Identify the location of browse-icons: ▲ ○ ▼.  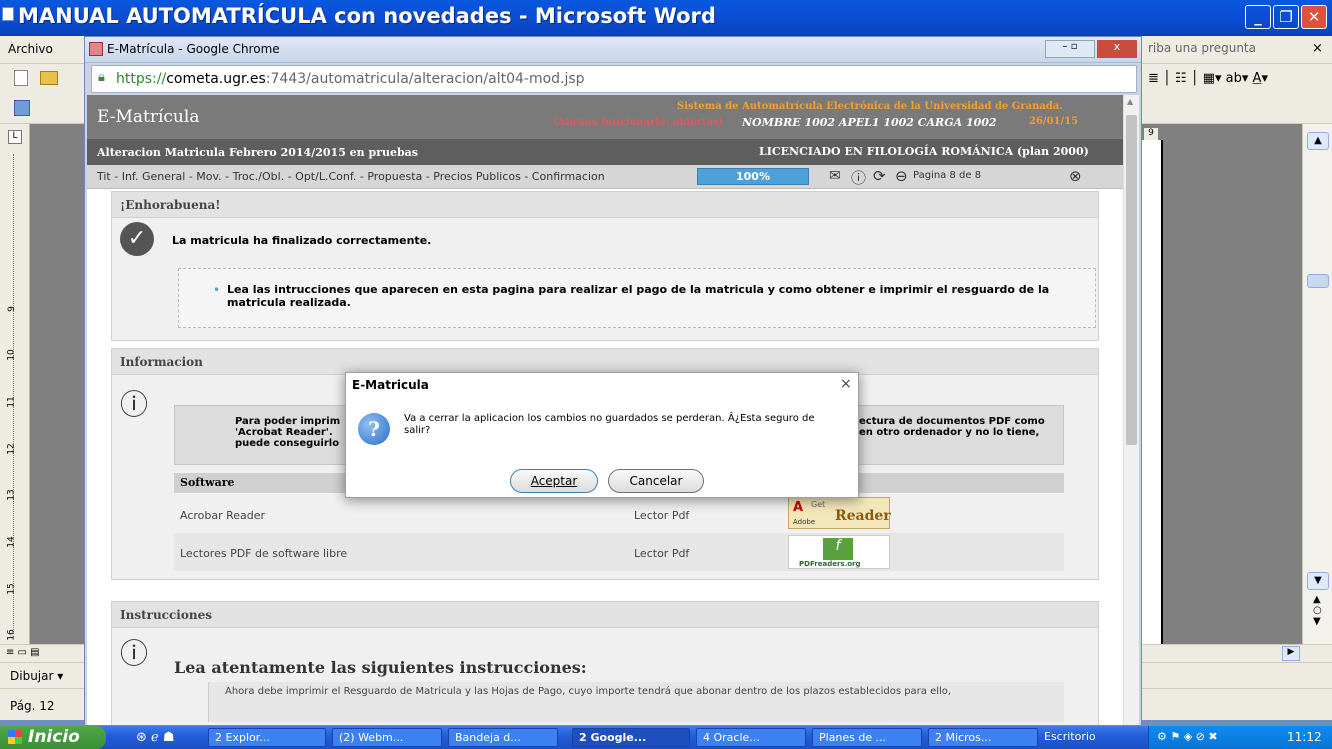
(1317, 610).